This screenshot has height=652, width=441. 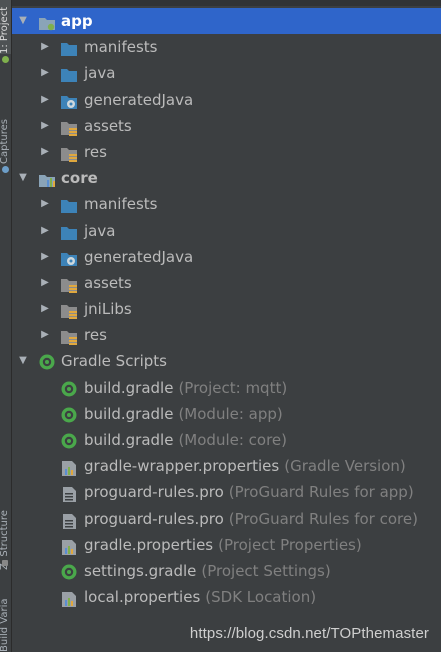 I want to click on library-module-icon, so click(x=47, y=179).